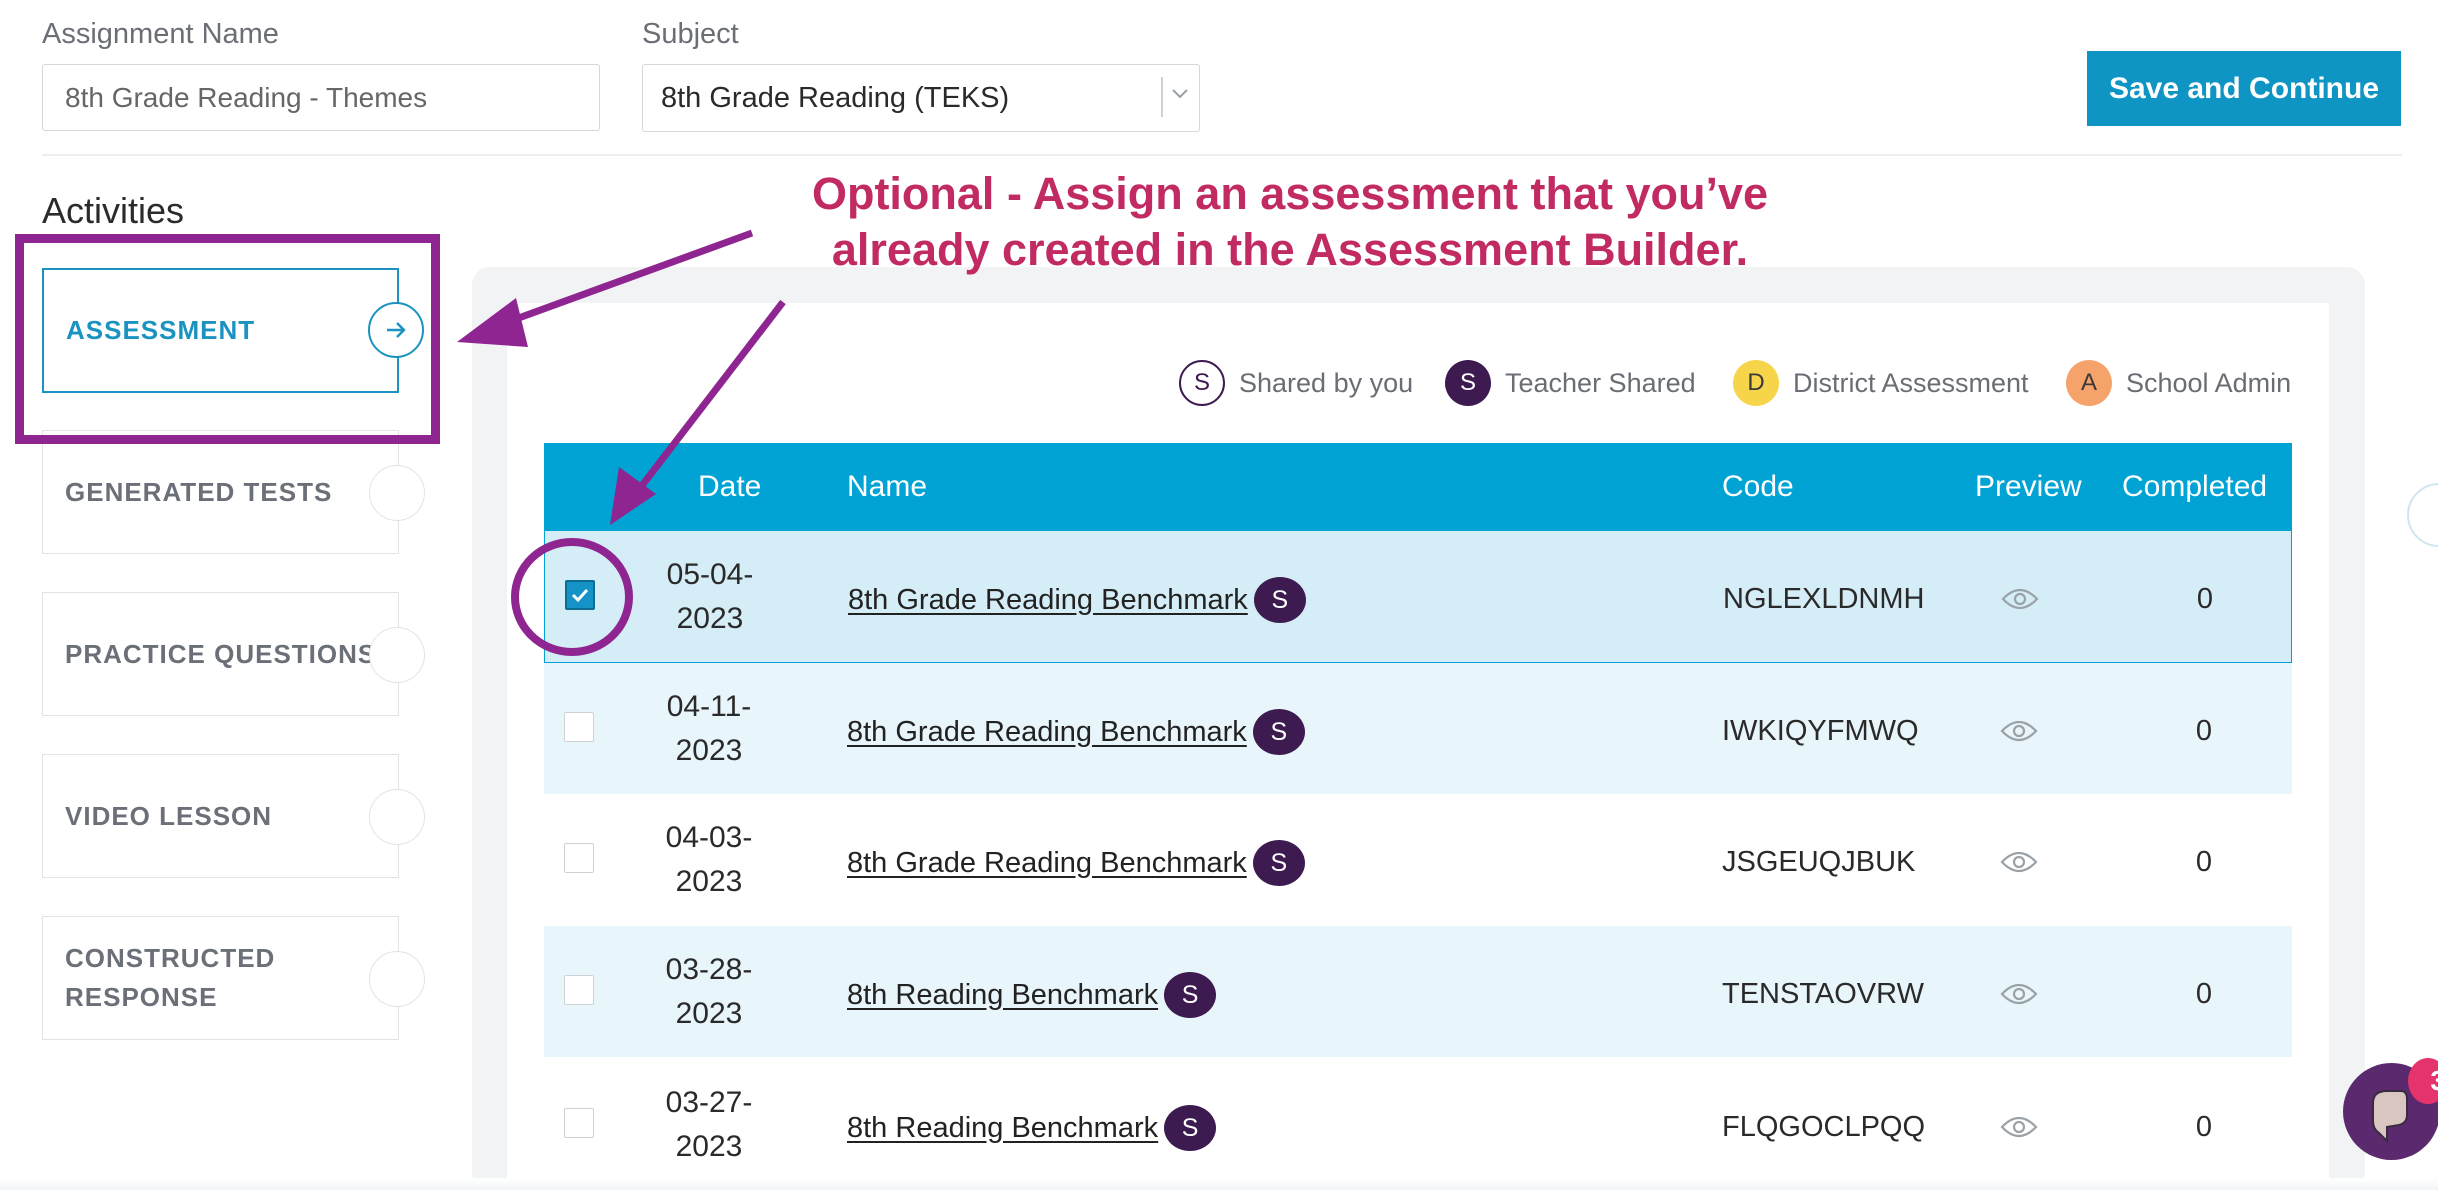  Describe the element at coordinates (572, 597) in the screenshot. I see `annotation-circle` at that location.